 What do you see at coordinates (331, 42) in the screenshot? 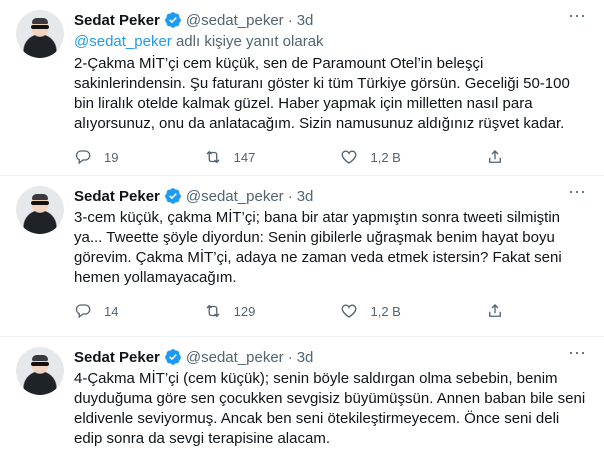
I see `reply-context: @sedat_peker adlı kişiye yanıt olarak` at bounding box center [331, 42].